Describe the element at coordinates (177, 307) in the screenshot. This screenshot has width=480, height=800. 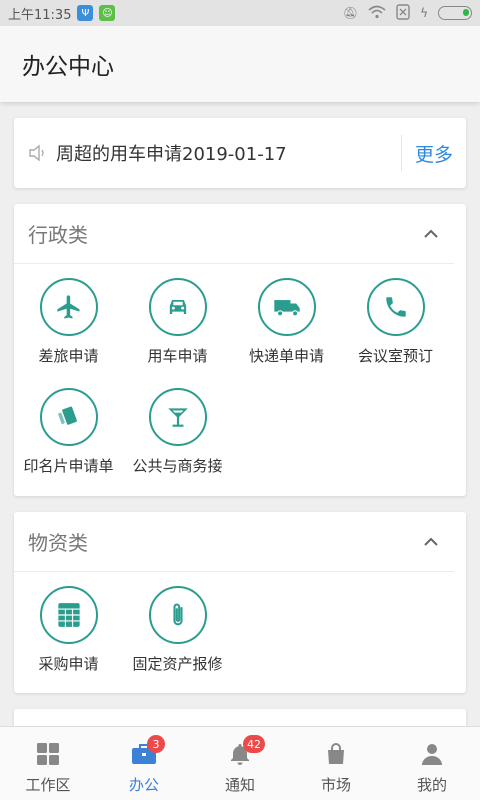
I see `car-icon` at that location.